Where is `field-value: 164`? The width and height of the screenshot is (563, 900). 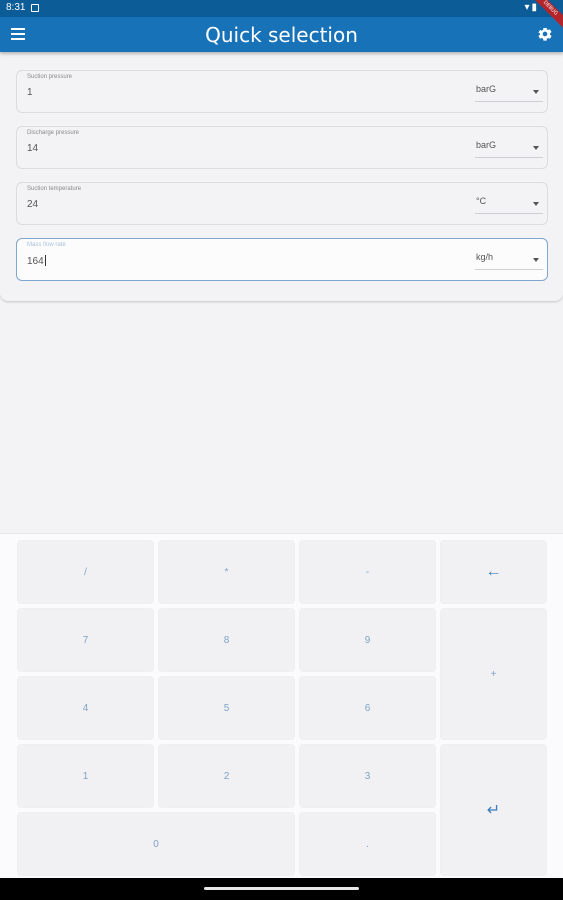
field-value: 164 is located at coordinates (35, 261).